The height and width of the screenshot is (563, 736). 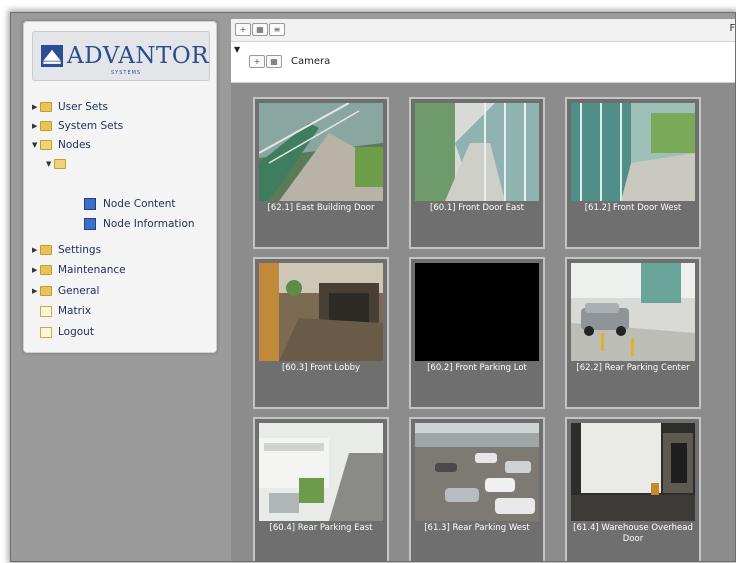 What do you see at coordinates (321, 368) in the screenshot?
I see `camera-label: [60.3] Front Lobby` at bounding box center [321, 368].